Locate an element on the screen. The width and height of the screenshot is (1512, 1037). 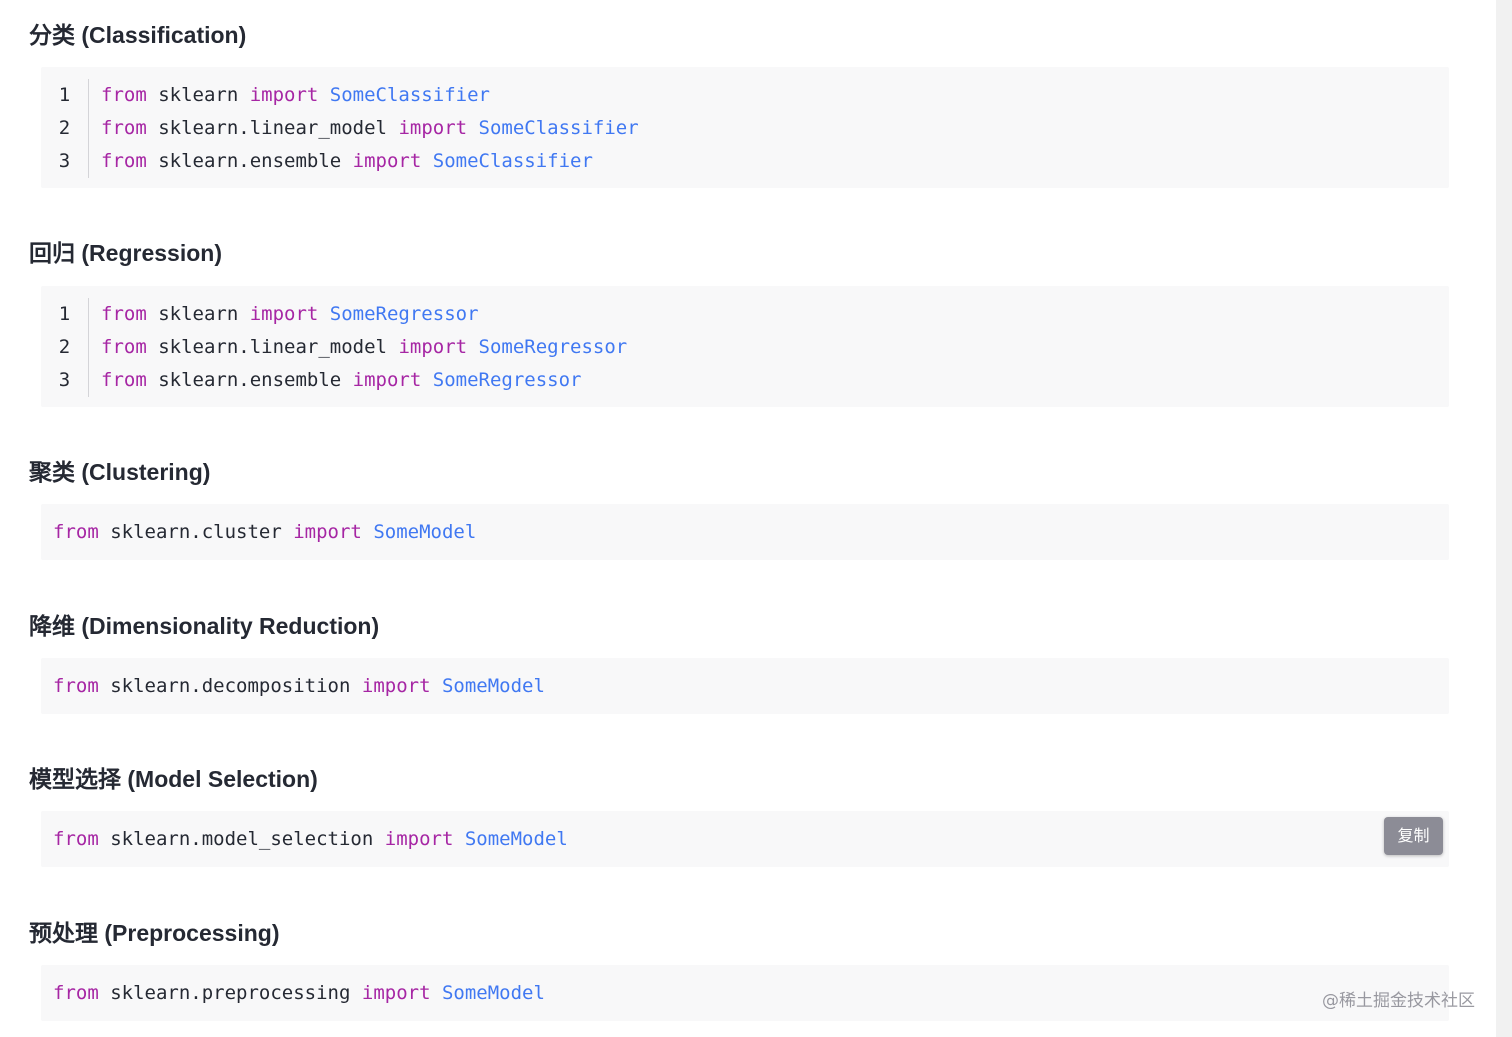
watermark: @稀土掘金技术社区 is located at coordinates (1398, 1001).